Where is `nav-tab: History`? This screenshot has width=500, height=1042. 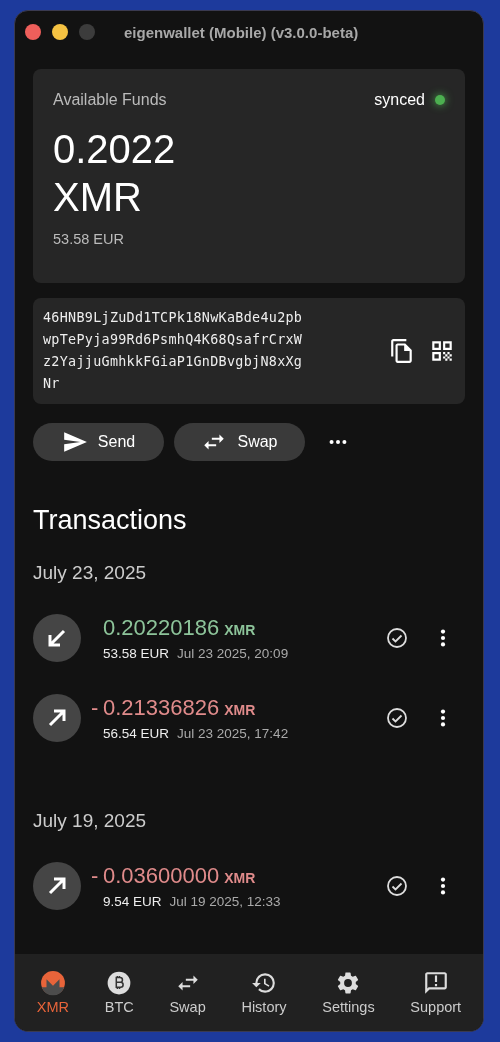 nav-tab: History is located at coordinates (264, 992).